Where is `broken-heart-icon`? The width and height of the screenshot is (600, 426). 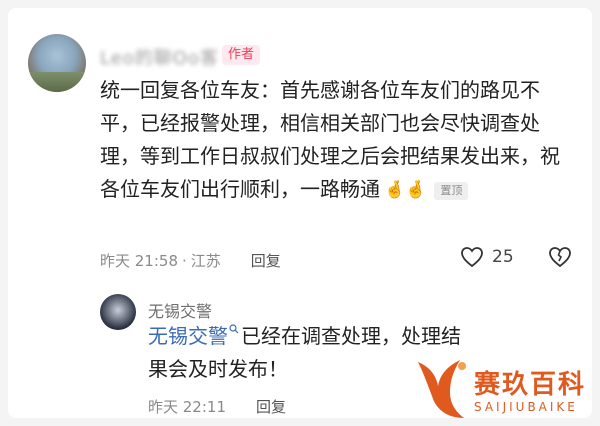
broken-heart-icon is located at coordinates (560, 257).